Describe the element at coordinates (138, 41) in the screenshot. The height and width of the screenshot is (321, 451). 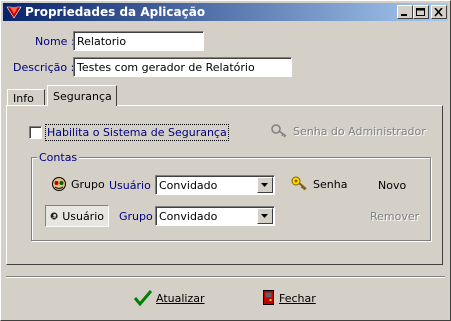
I see `name-field: Relatorio` at that location.